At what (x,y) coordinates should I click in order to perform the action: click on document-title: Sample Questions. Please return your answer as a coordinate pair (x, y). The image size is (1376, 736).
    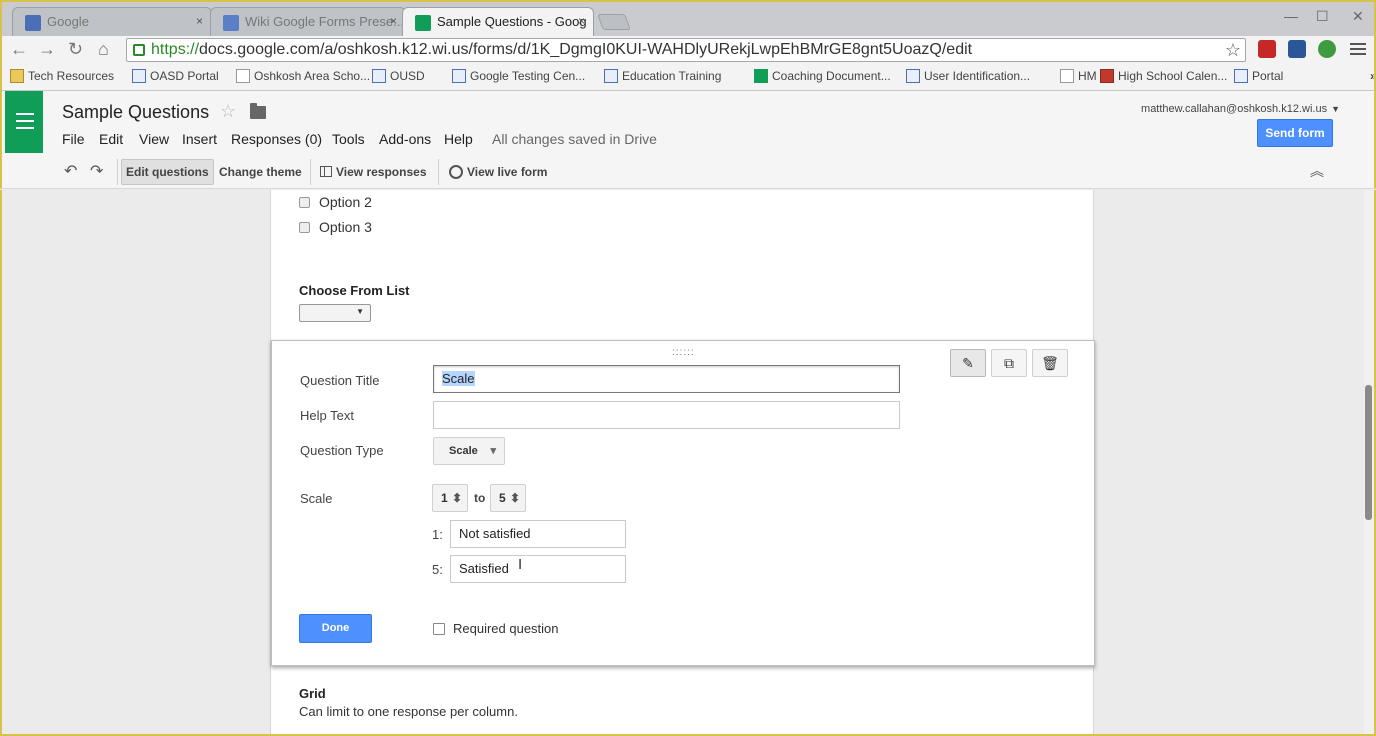
    Looking at the image, I should click on (135, 112).